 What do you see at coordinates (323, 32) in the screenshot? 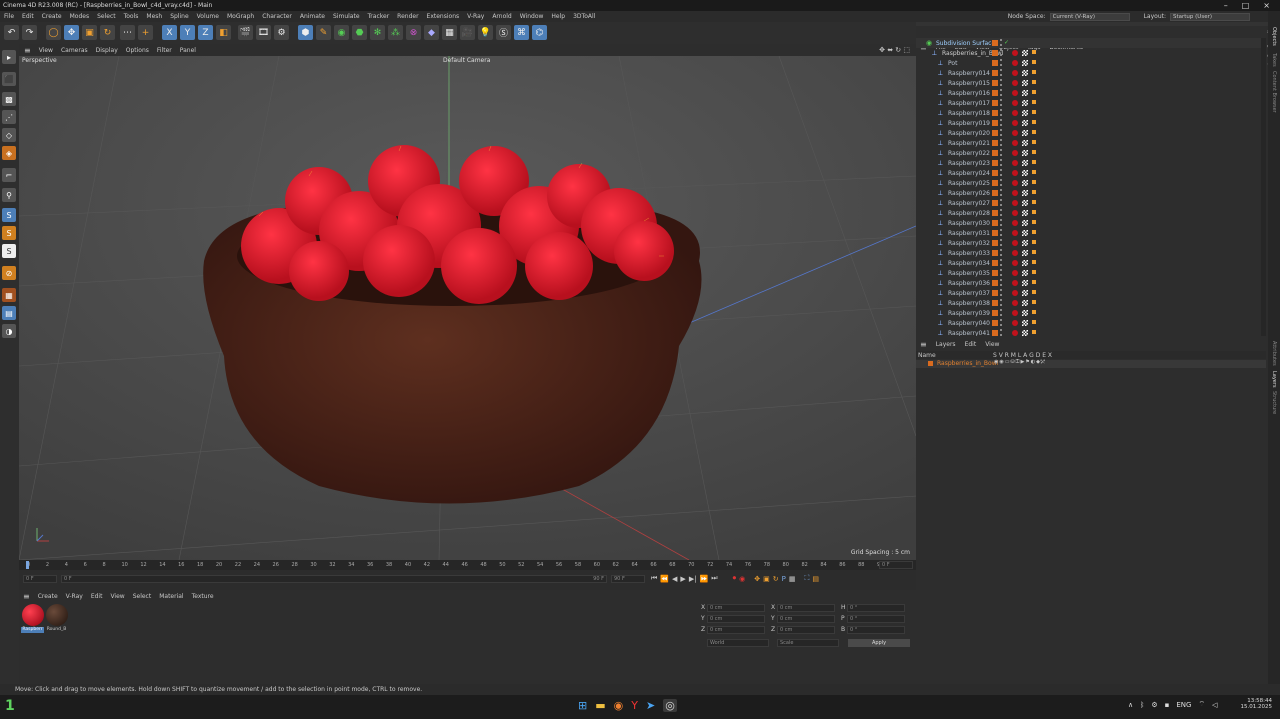
I see `pen-icon: ✎` at bounding box center [323, 32].